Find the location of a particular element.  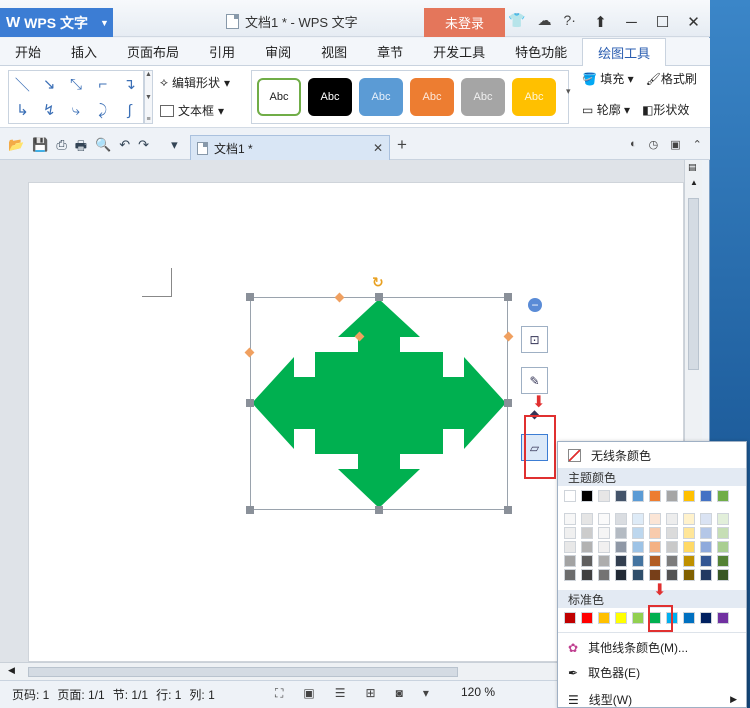

export-pdf-icon: ⎙ is located at coordinates (61, 148).